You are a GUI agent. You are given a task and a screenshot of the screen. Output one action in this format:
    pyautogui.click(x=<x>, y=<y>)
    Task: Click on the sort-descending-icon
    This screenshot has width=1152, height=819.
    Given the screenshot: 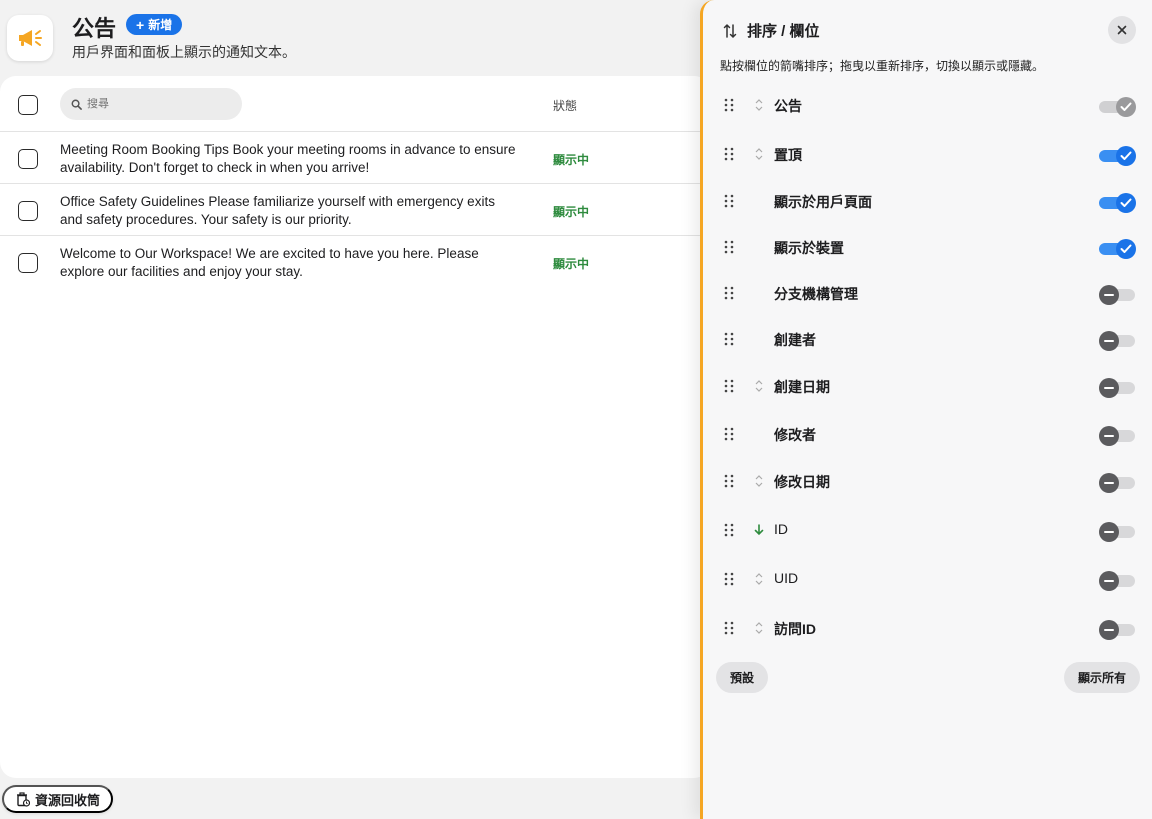 What is the action you would take?
    pyautogui.click(x=759, y=530)
    